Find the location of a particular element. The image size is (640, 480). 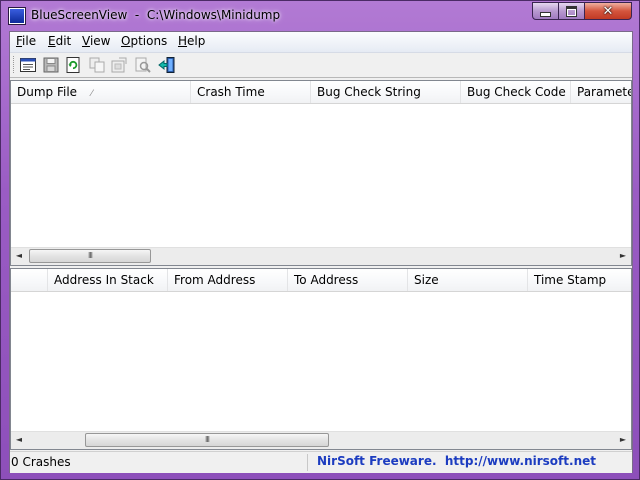

find-icon is located at coordinates (143, 65).